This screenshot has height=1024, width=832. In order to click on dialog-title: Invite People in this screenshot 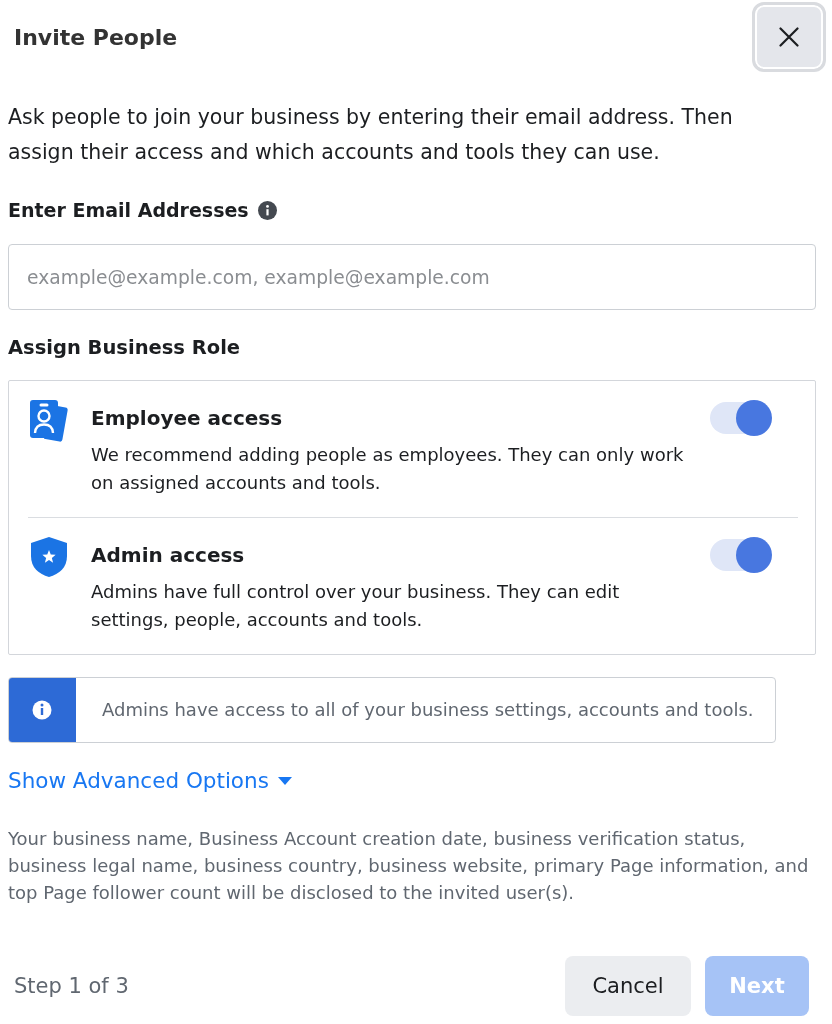, I will do `click(96, 38)`.